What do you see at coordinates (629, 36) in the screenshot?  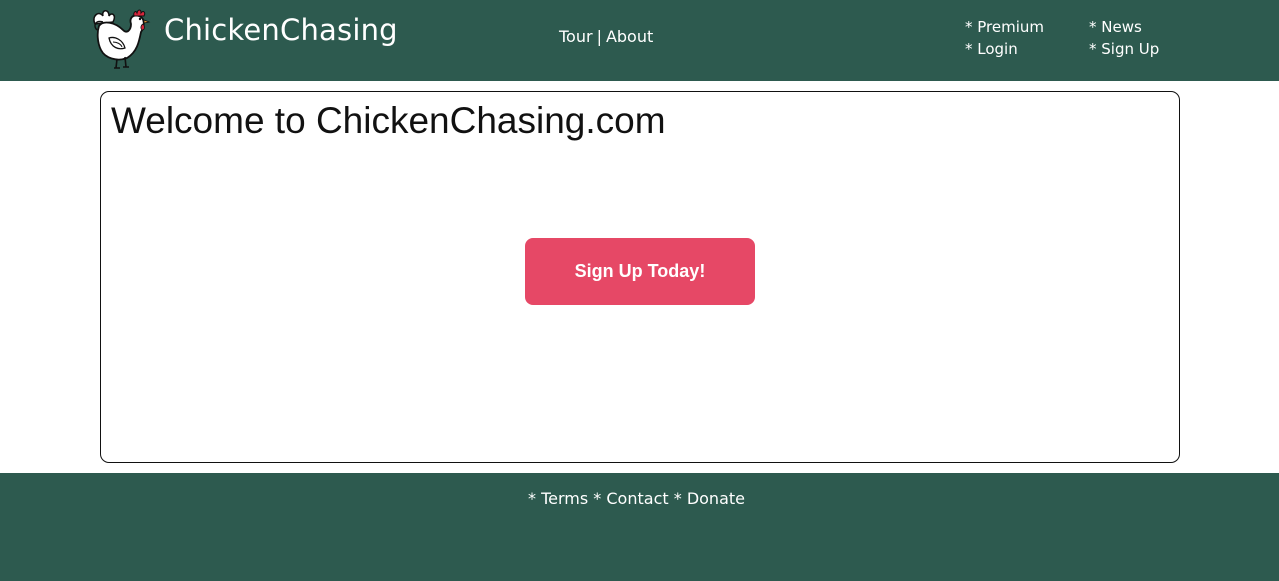 I see `nav-about-link: About` at bounding box center [629, 36].